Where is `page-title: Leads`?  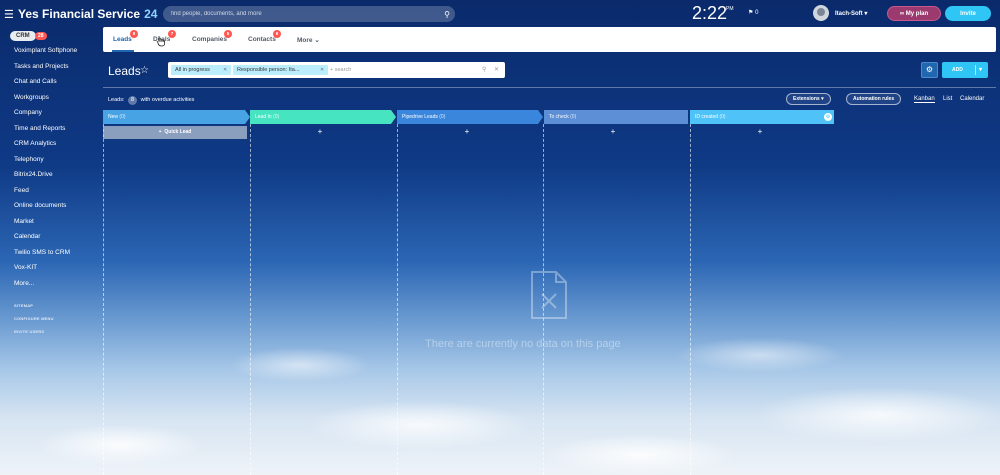
page-title: Leads is located at coordinates (124, 71).